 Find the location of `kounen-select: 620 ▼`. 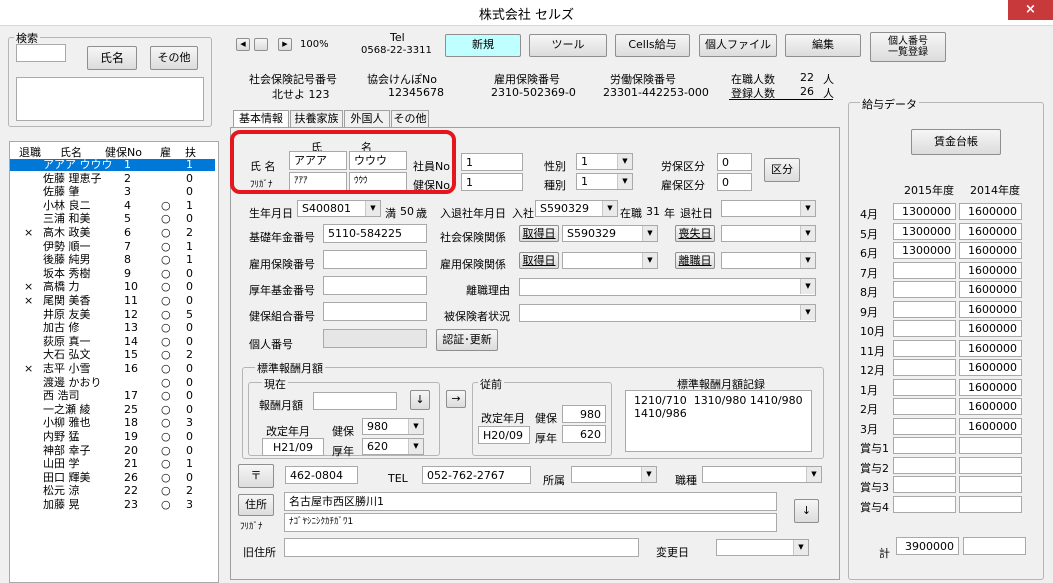

kounen-select: 620 ▼ is located at coordinates (393, 446).